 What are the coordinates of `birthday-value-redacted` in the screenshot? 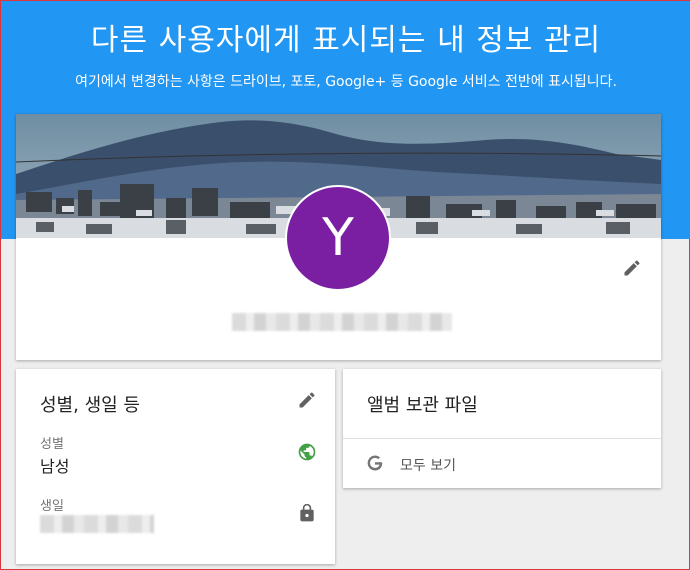 It's located at (97, 524).